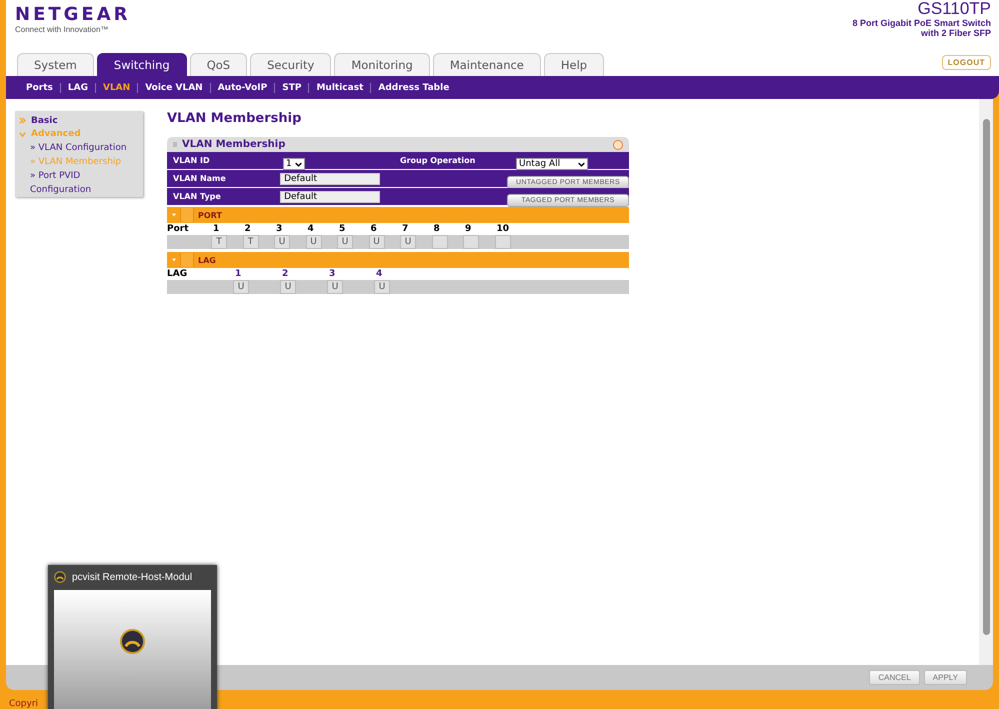 The image size is (999, 709). I want to click on nav-tab: Switching, so click(141, 64).